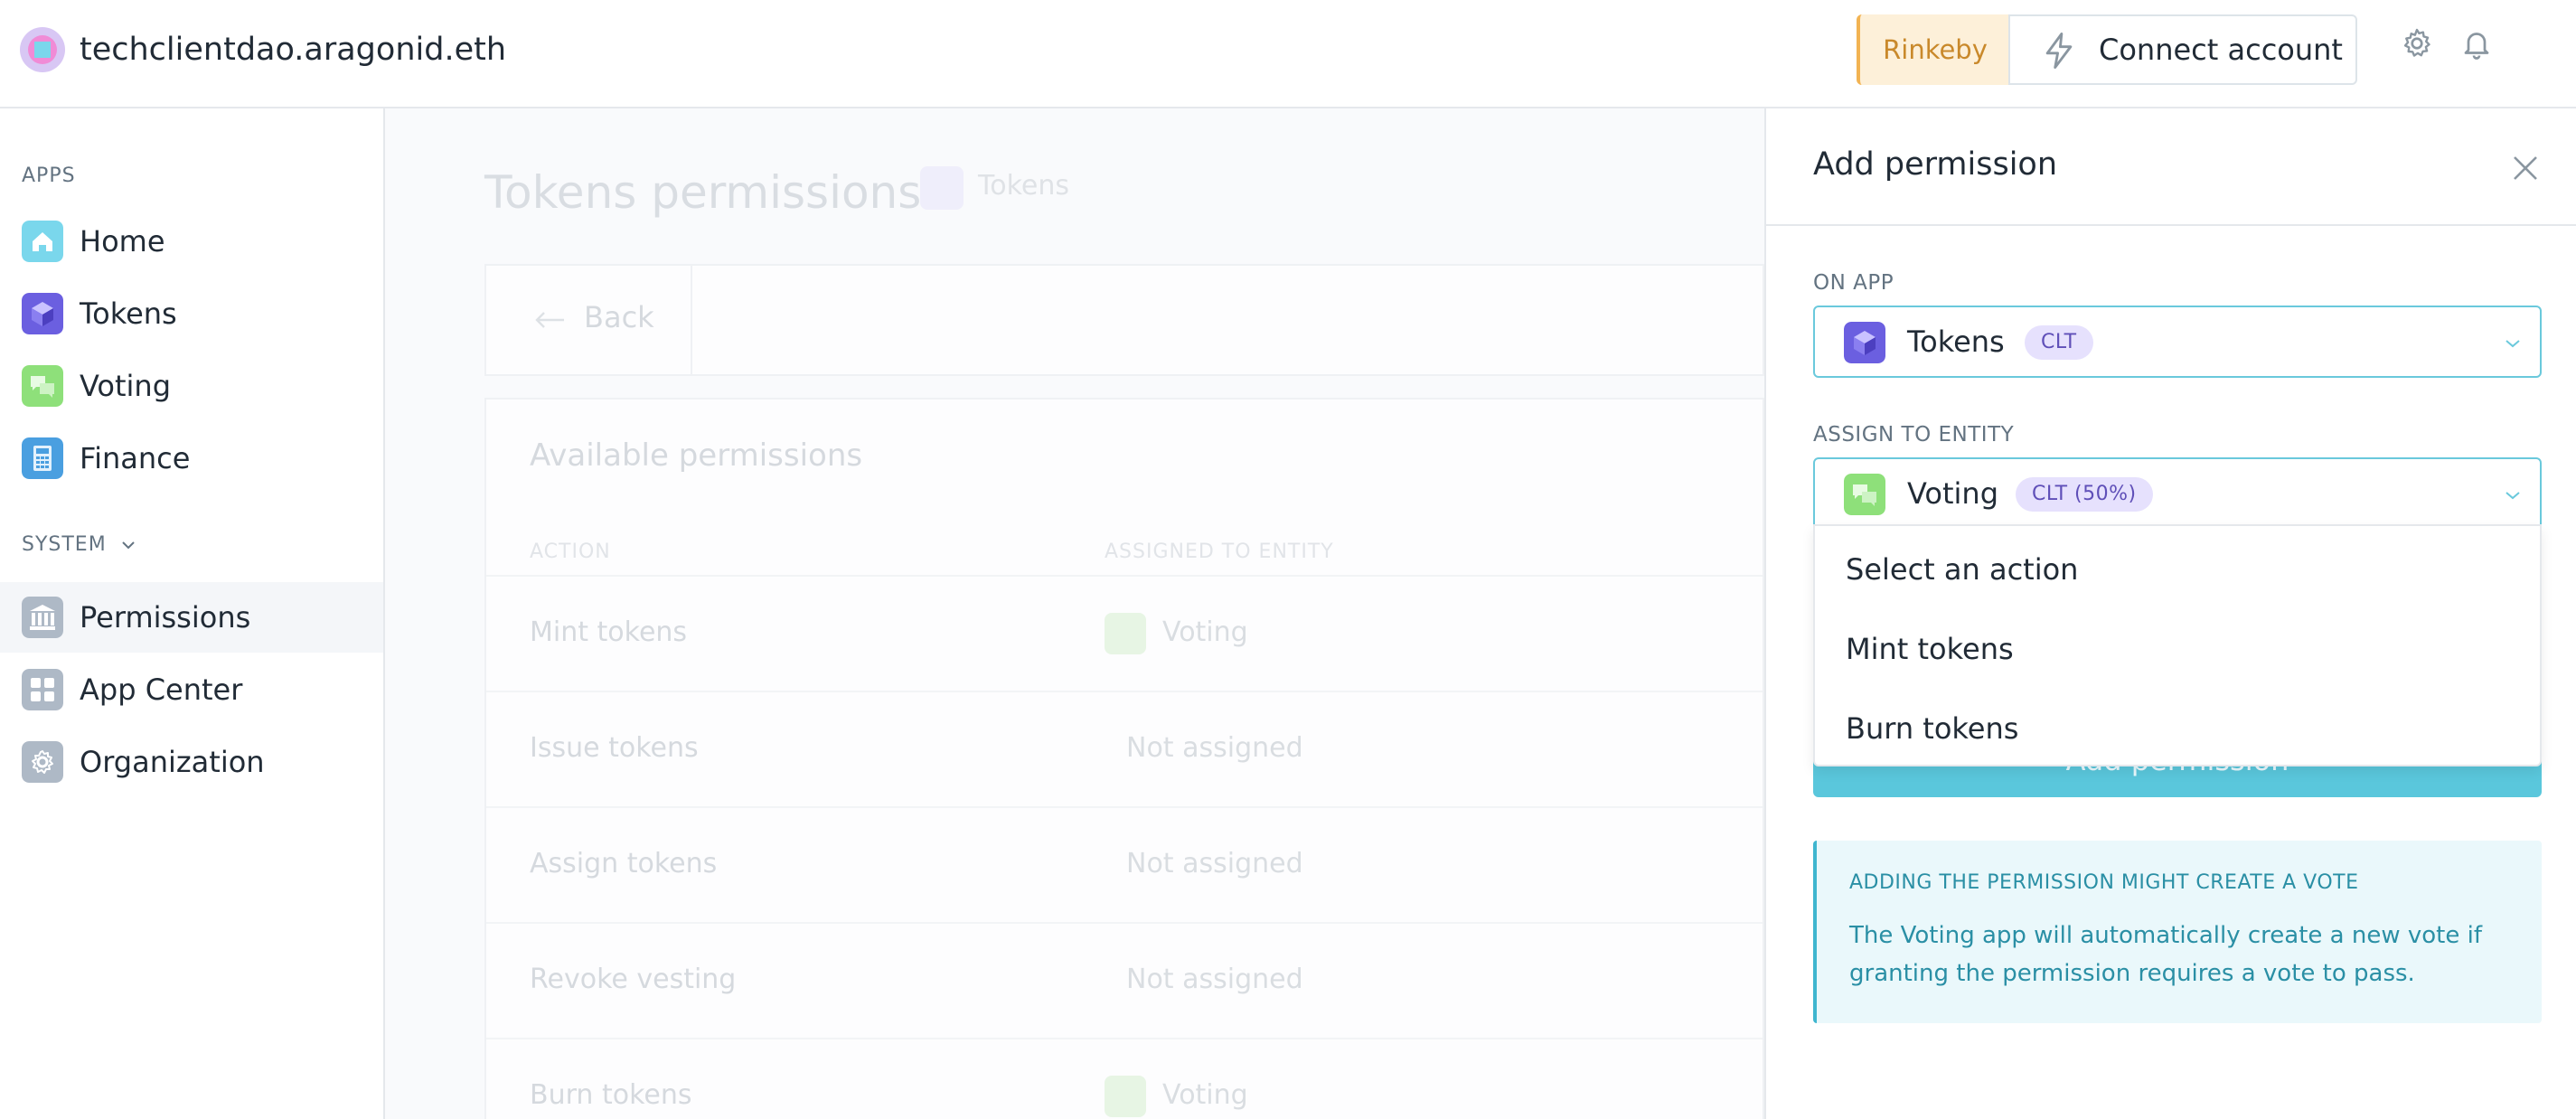 The height and width of the screenshot is (1119, 2576). Describe the element at coordinates (43, 762) in the screenshot. I see `organization-icon` at that location.